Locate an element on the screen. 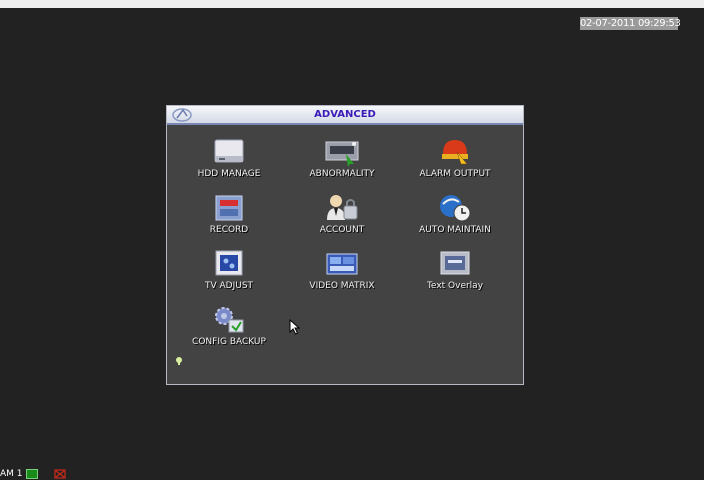  menu-item-config-backup: CONFIG BACKUP is located at coordinates (229, 331).